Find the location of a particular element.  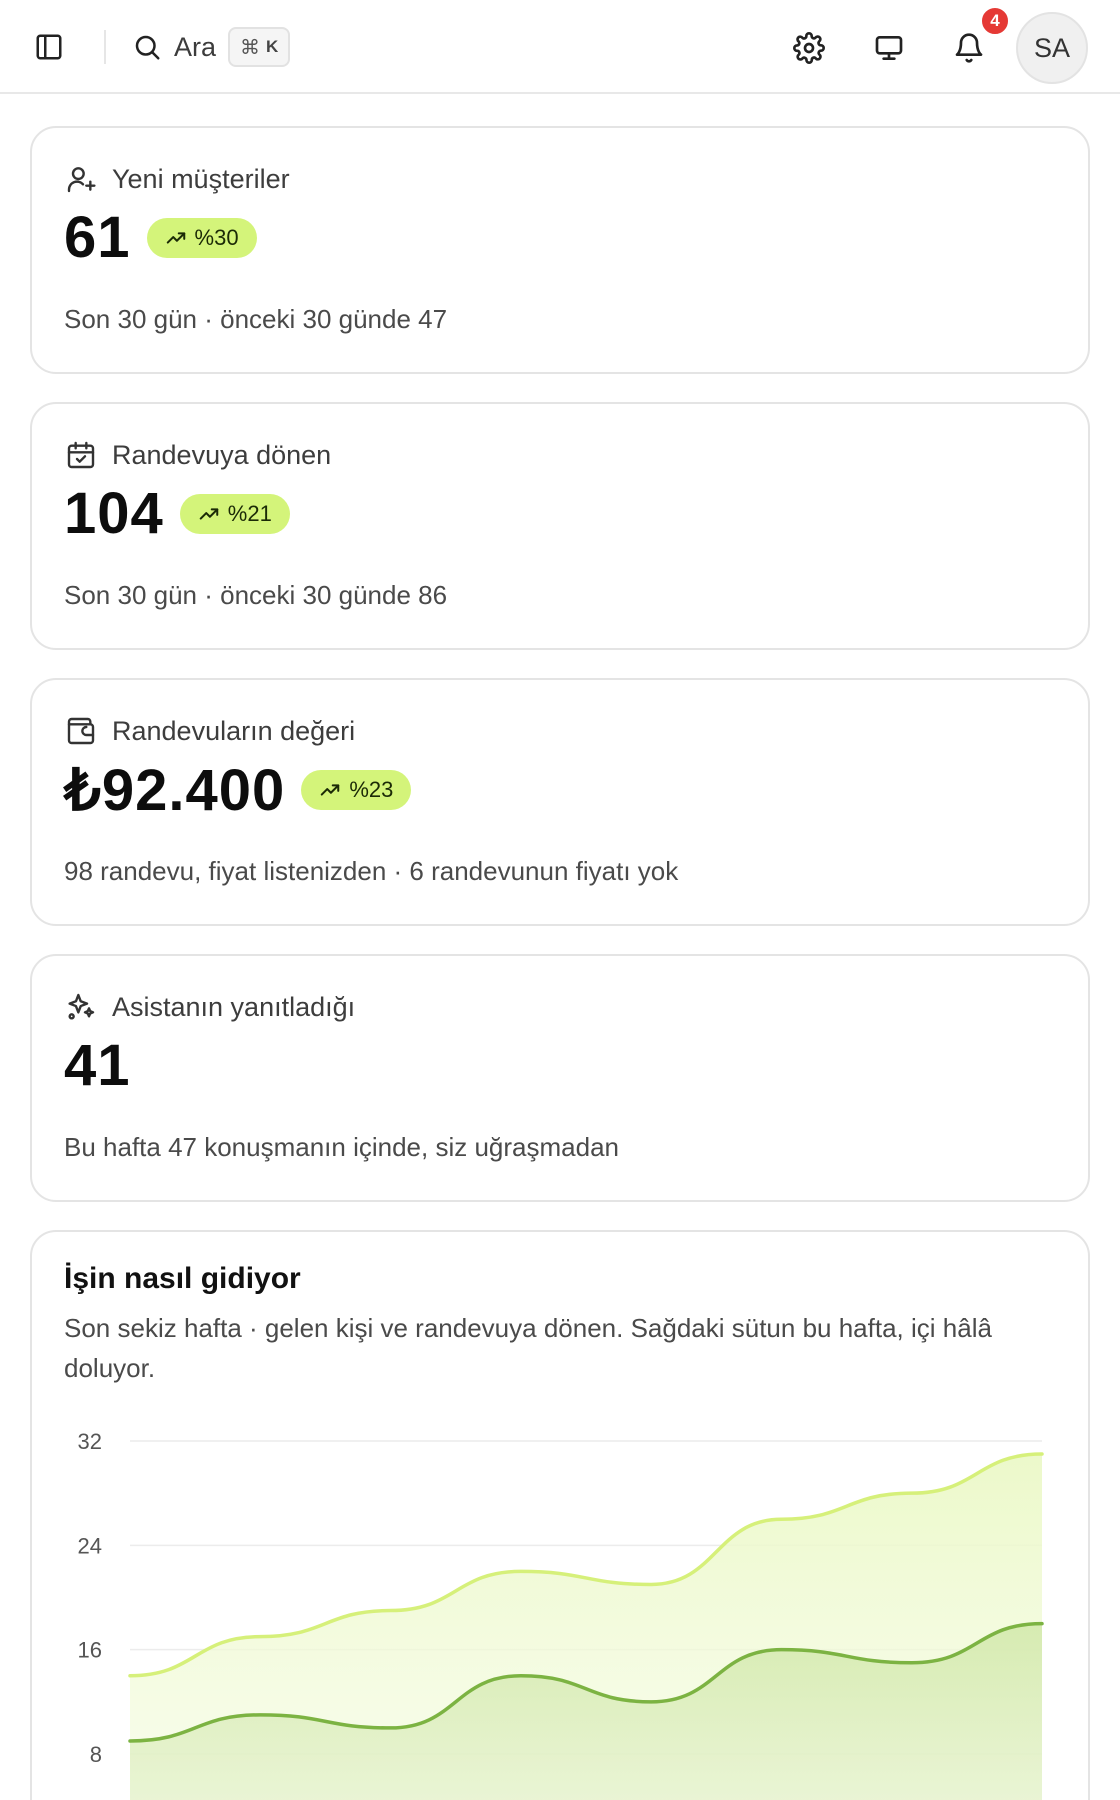

stat-title: Yeni müşteriler is located at coordinates (201, 178).